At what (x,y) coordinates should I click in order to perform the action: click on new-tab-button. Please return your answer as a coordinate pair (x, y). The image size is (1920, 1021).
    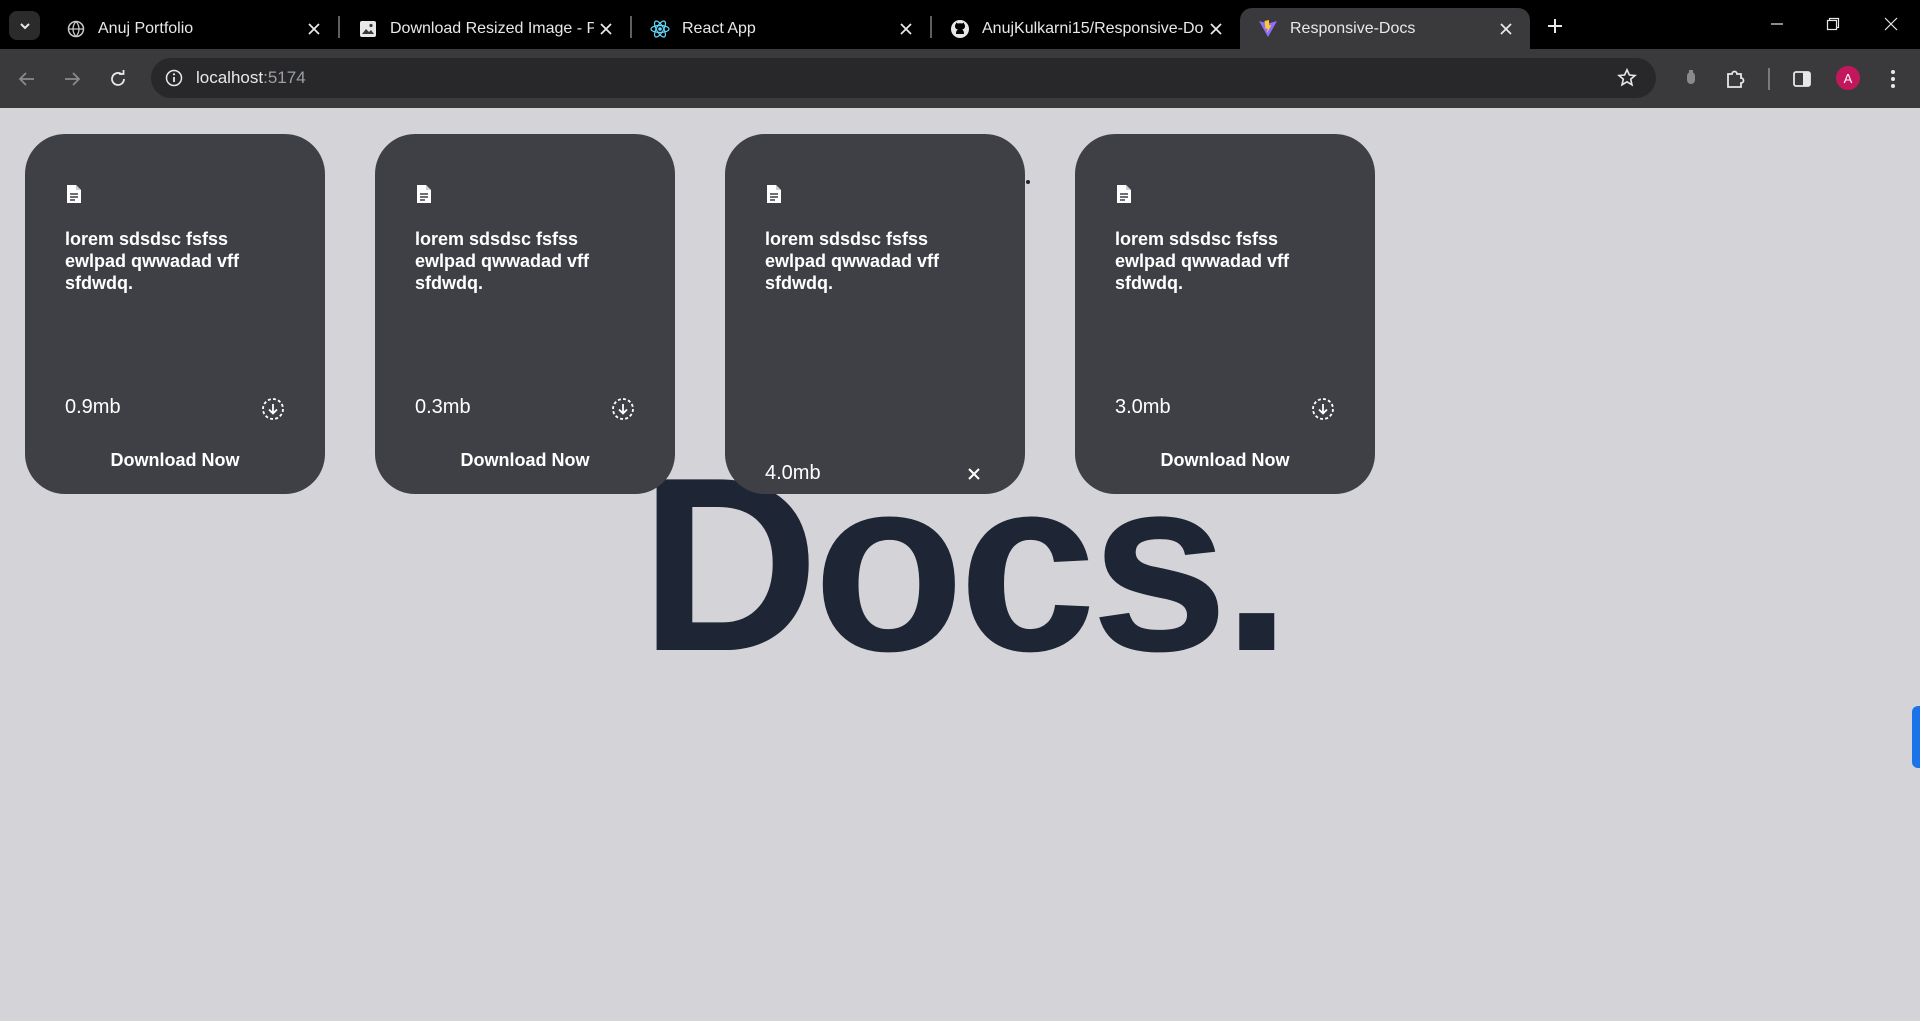
    Looking at the image, I should click on (1555, 26).